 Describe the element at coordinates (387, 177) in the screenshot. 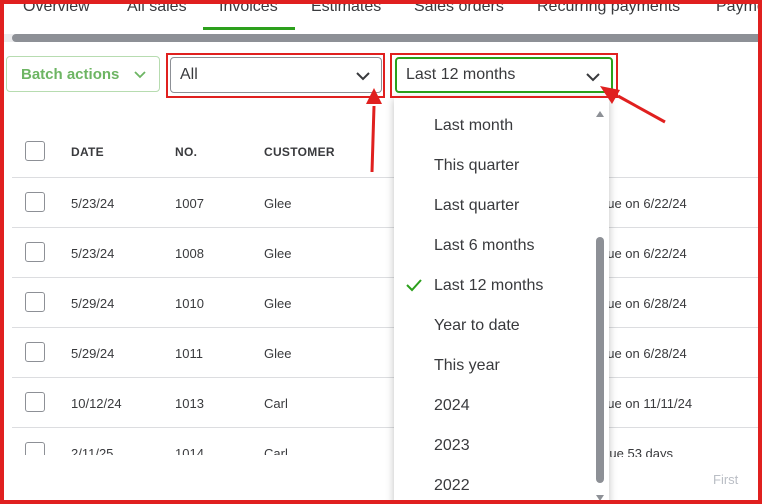

I see `header-divider` at that location.